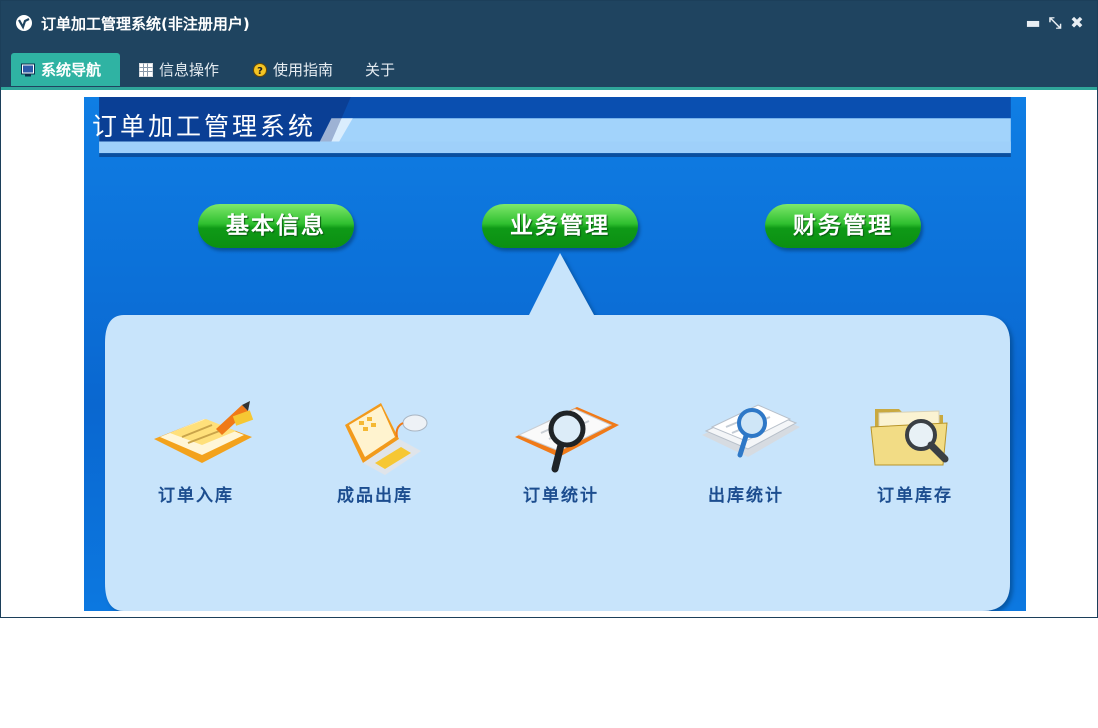 The height and width of the screenshot is (728, 1098). I want to click on module-label: 出库统计, so click(746, 496).